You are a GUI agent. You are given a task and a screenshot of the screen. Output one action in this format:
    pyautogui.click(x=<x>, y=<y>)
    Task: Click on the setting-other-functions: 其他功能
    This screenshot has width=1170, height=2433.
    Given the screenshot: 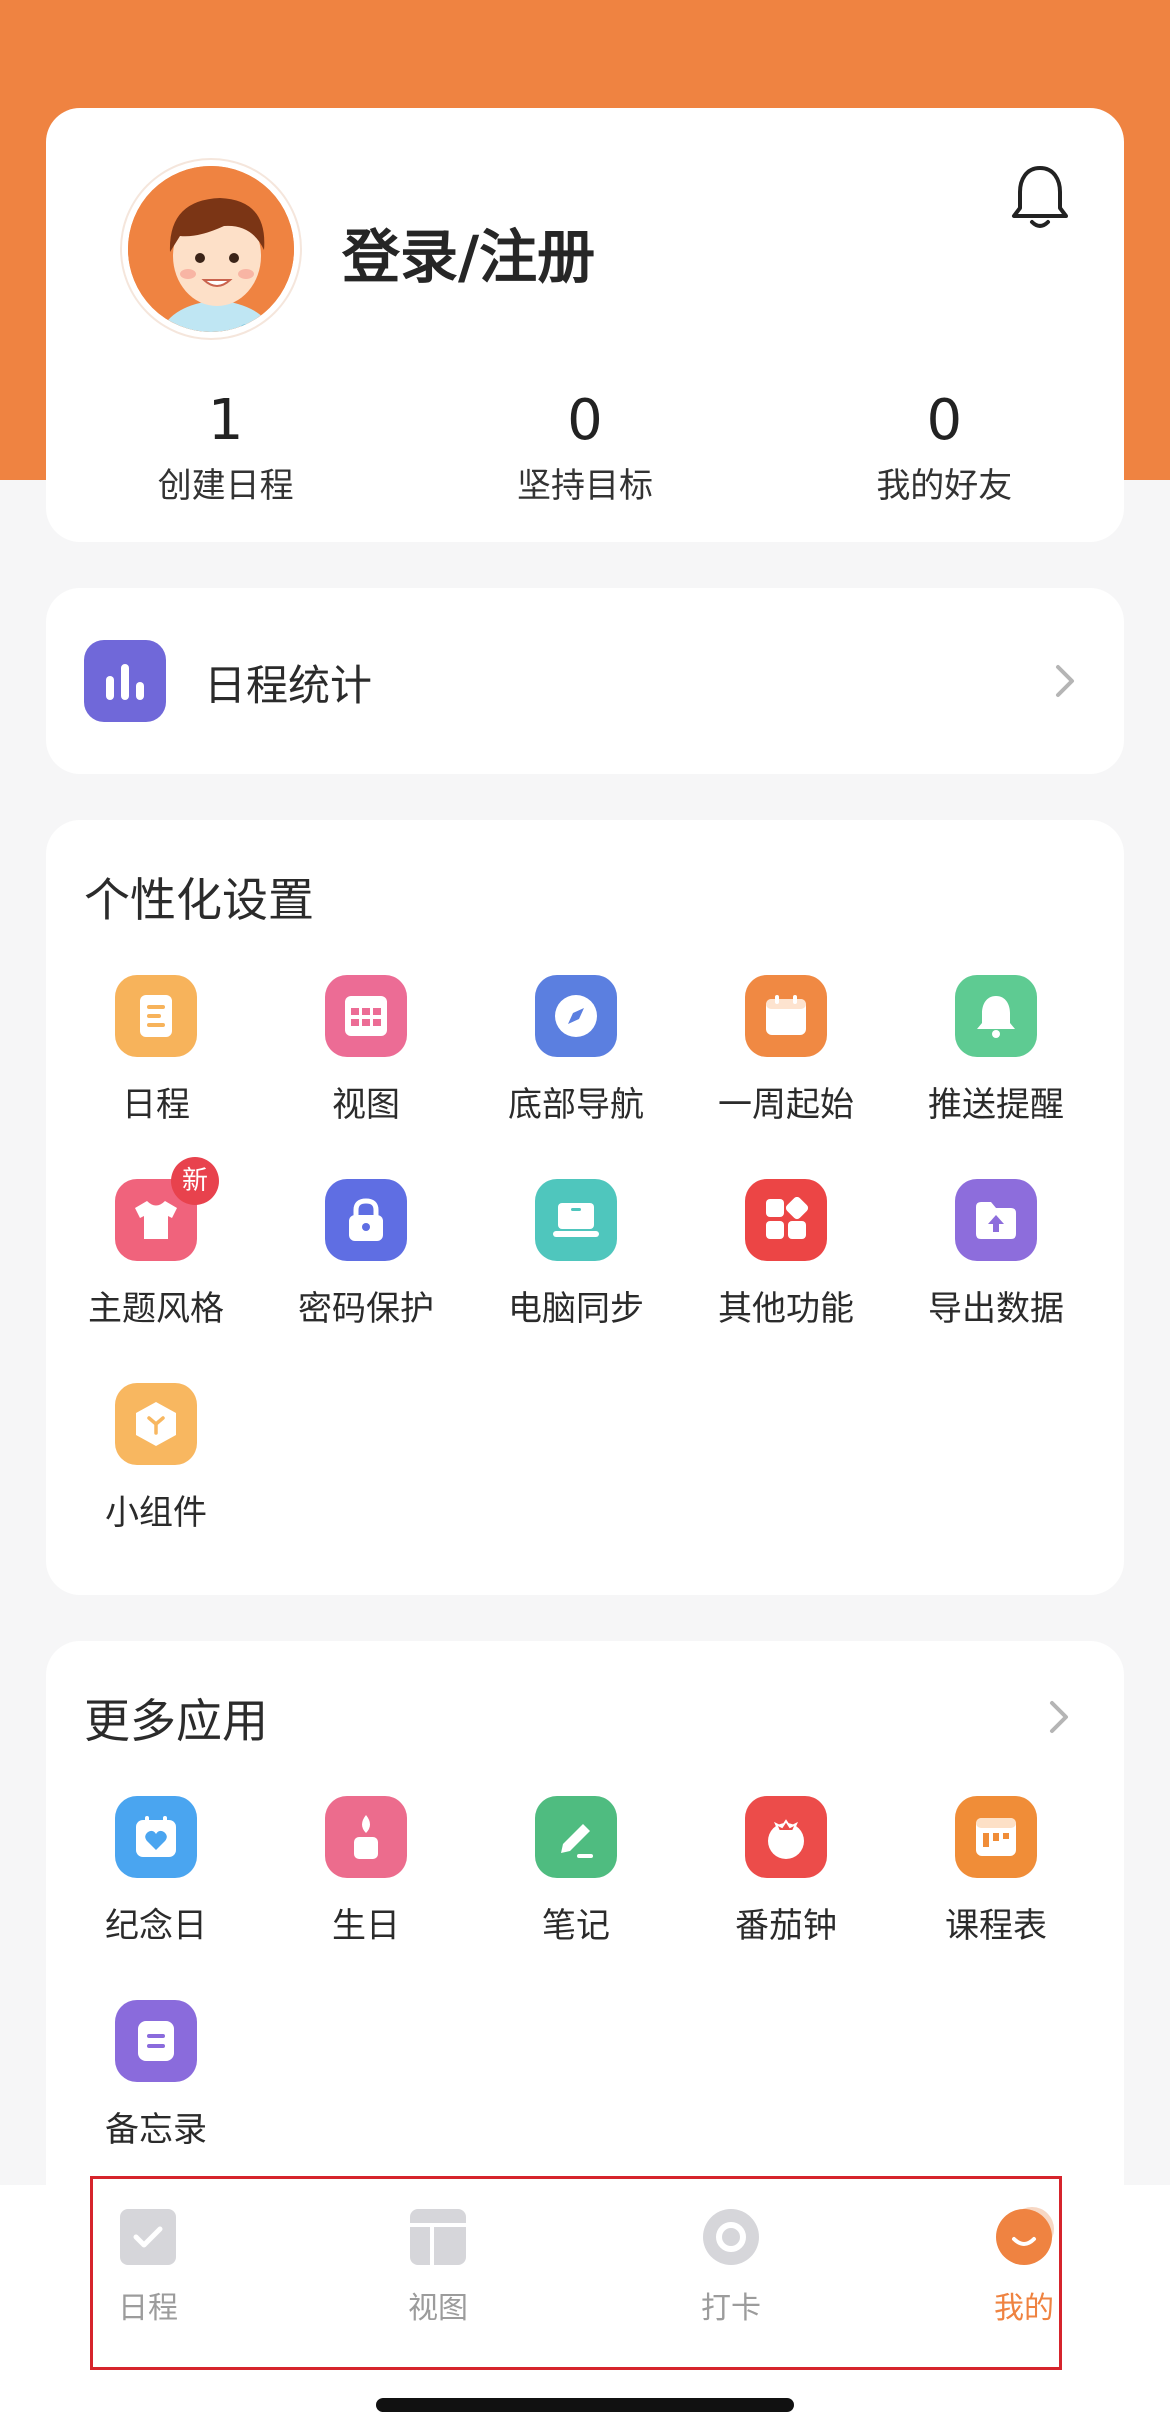 What is the action you would take?
    pyautogui.click(x=786, y=1254)
    